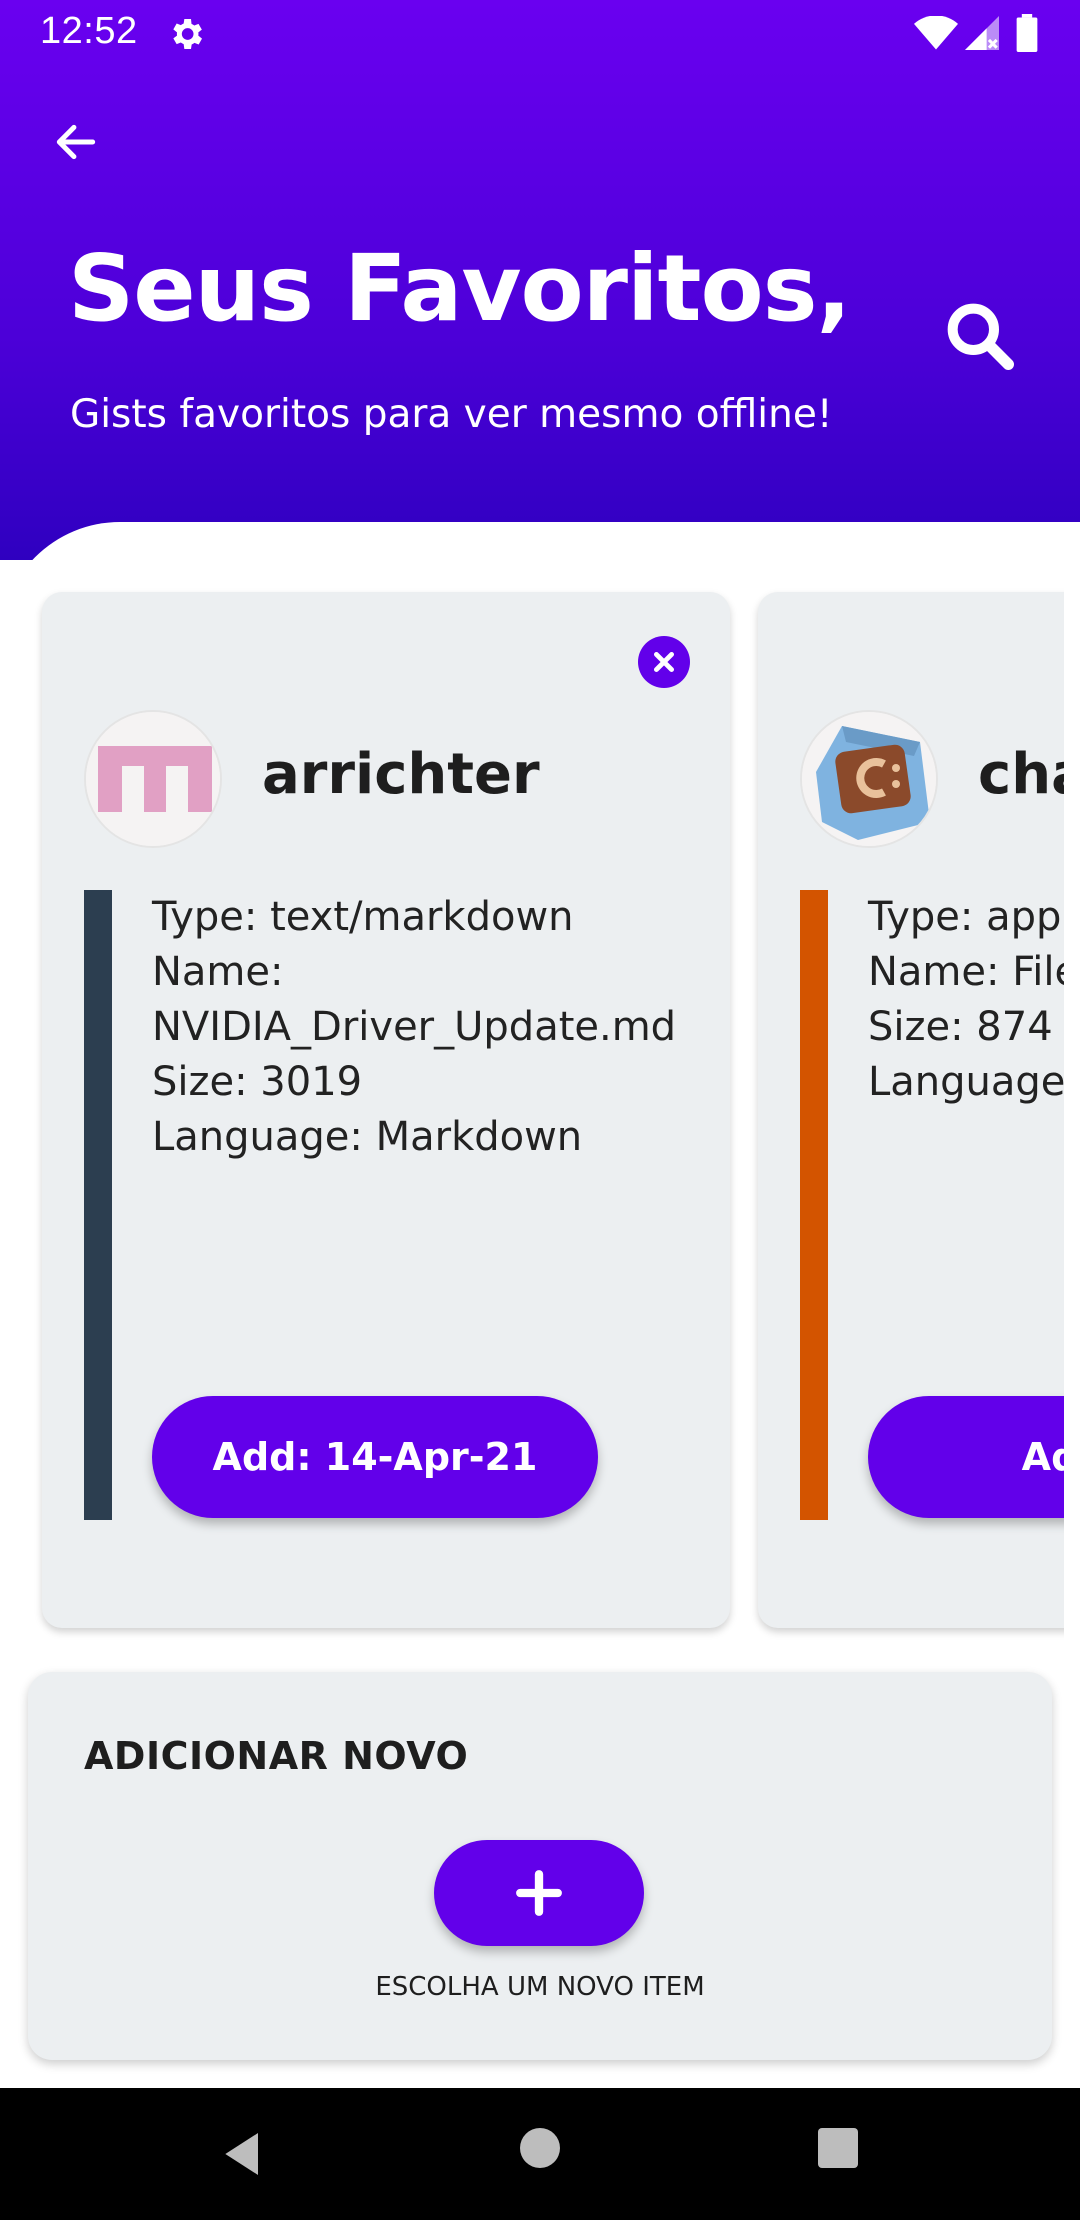 This screenshot has width=1080, height=2220. Describe the element at coordinates (244, 2154) in the screenshot. I see `nav-back-icon` at that location.